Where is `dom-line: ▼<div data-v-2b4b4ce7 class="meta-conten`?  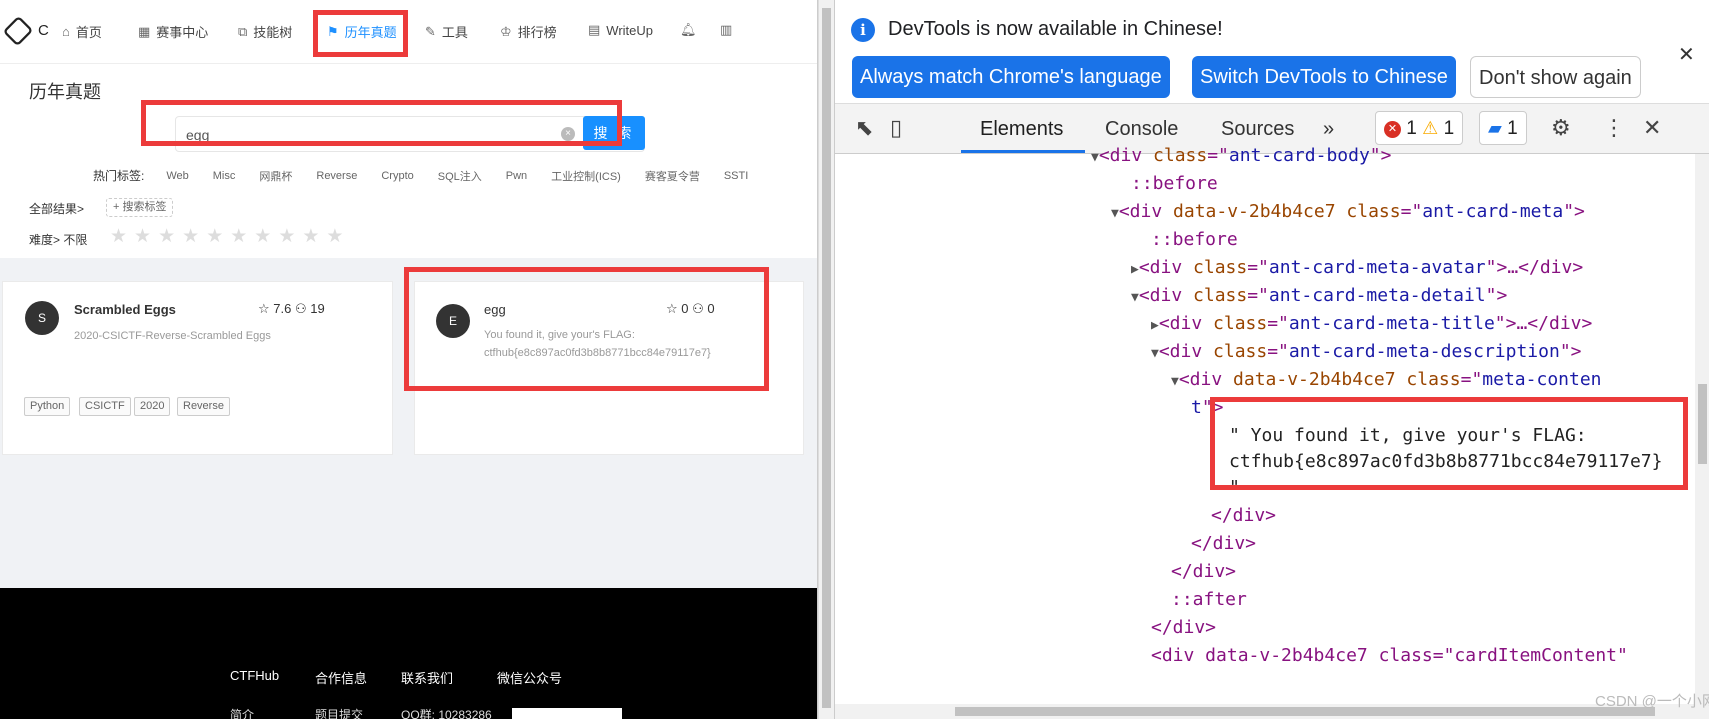 dom-line: ▼<div data-v-2b4b4ce7 class="meta-conten is located at coordinates (1386, 380).